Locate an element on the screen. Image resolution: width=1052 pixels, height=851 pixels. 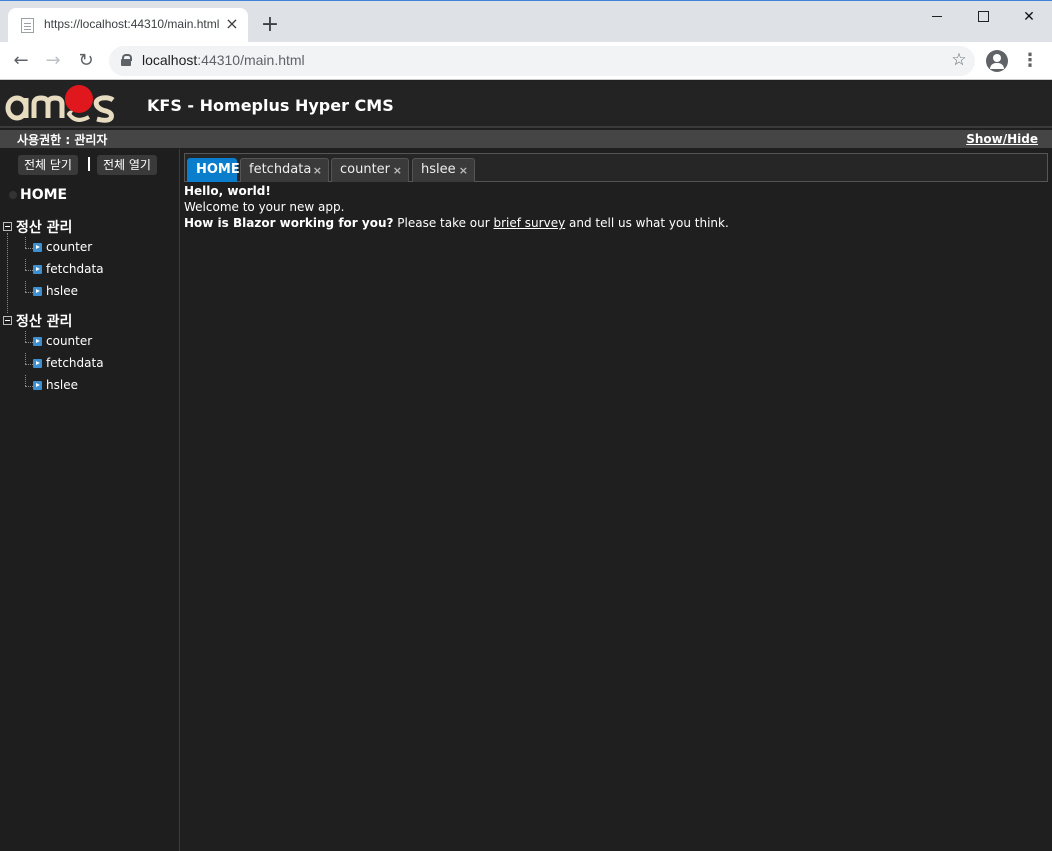
window-close-button: ✕ is located at coordinates (1029, 17).